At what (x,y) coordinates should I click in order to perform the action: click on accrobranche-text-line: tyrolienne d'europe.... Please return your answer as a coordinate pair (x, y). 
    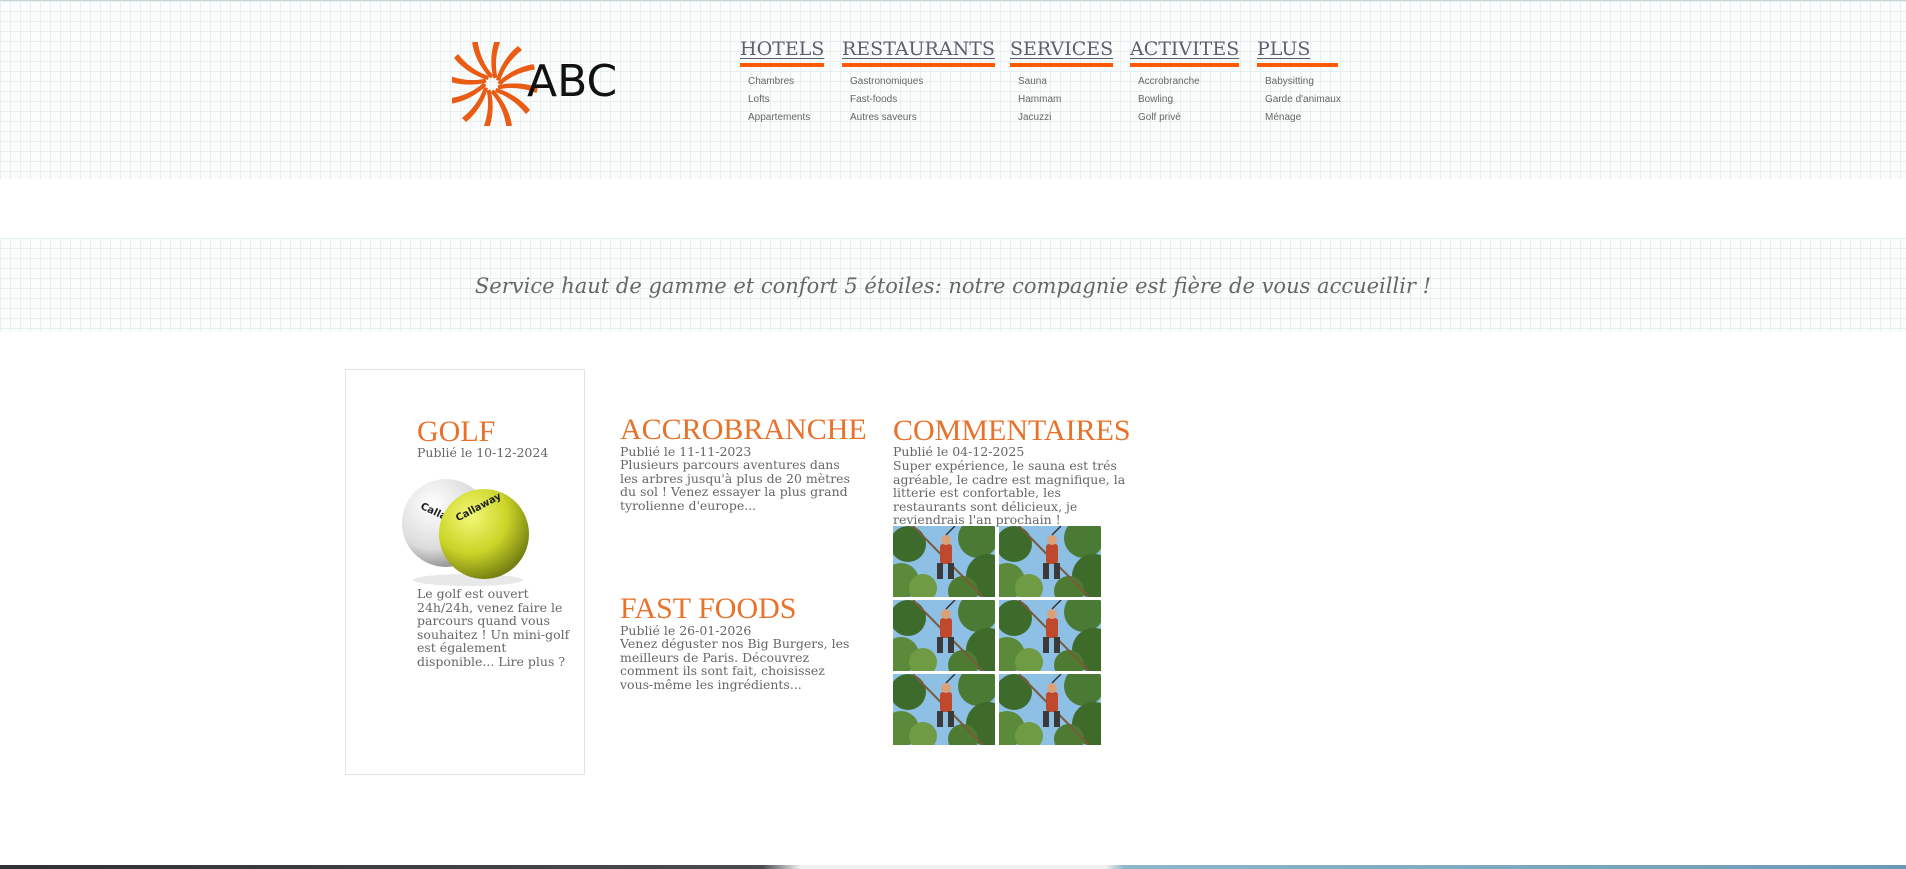
    Looking at the image, I should click on (688, 505).